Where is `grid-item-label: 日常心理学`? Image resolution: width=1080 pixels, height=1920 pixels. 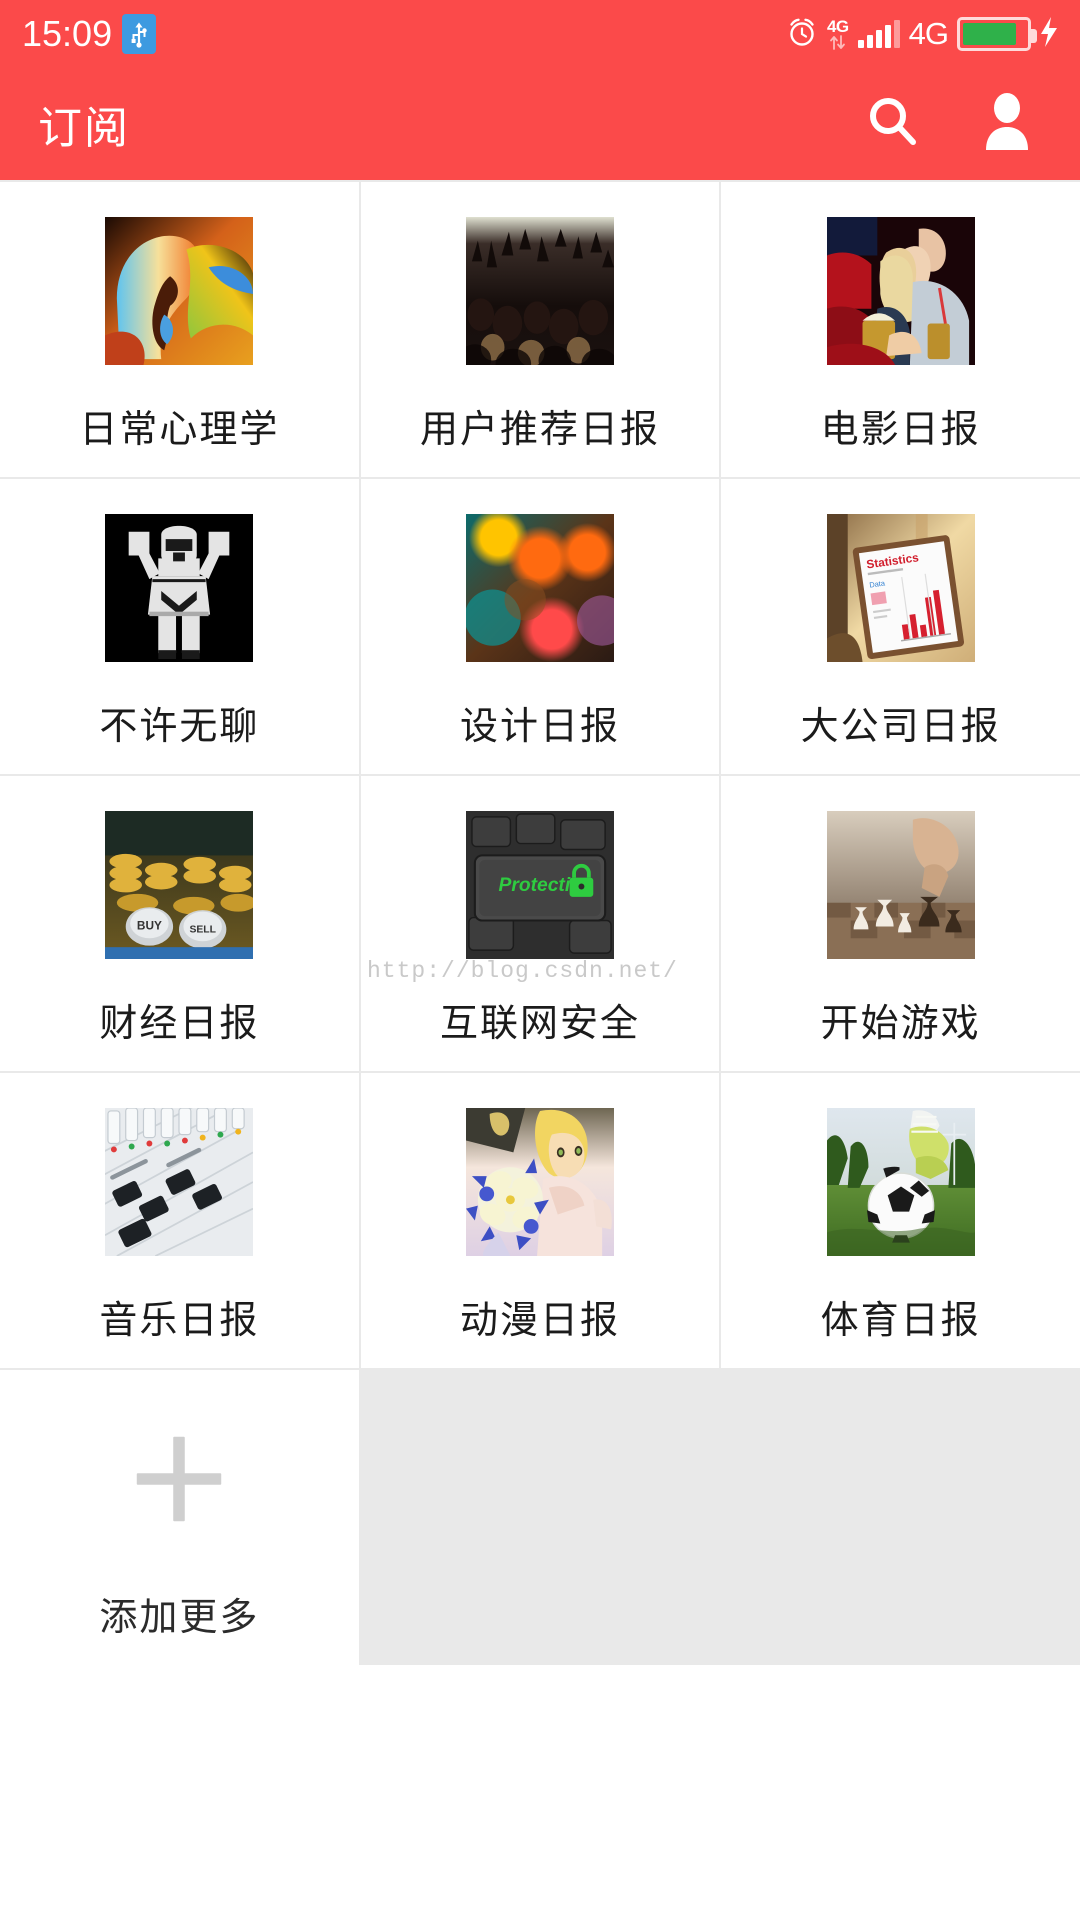
grid-item-label: 日常心理学 is located at coordinates (179, 430).